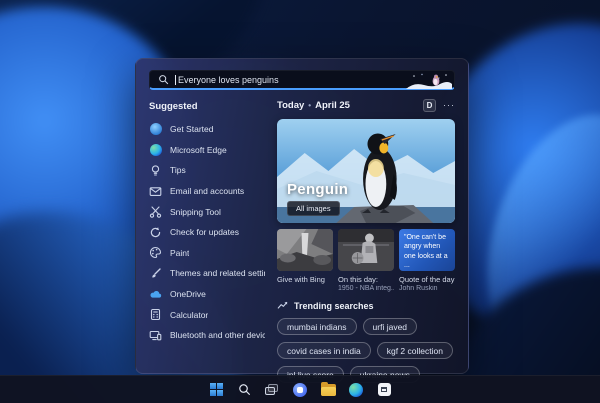 Image resolution: width=600 pixels, height=403 pixels. Describe the element at coordinates (155, 129) in the screenshot. I see `get-started-icon` at that location.